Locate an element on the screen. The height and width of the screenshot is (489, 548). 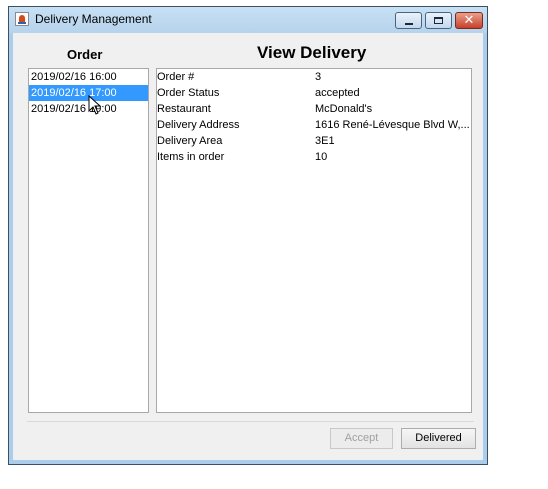
mouse-cursor-icon is located at coordinates (95, 105).